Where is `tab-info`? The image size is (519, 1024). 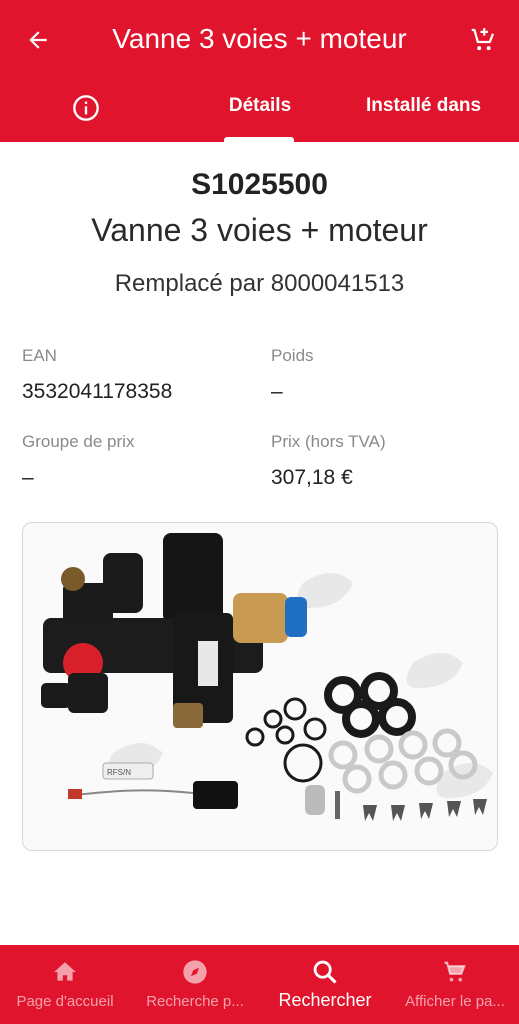 tab-info is located at coordinates (86, 108).